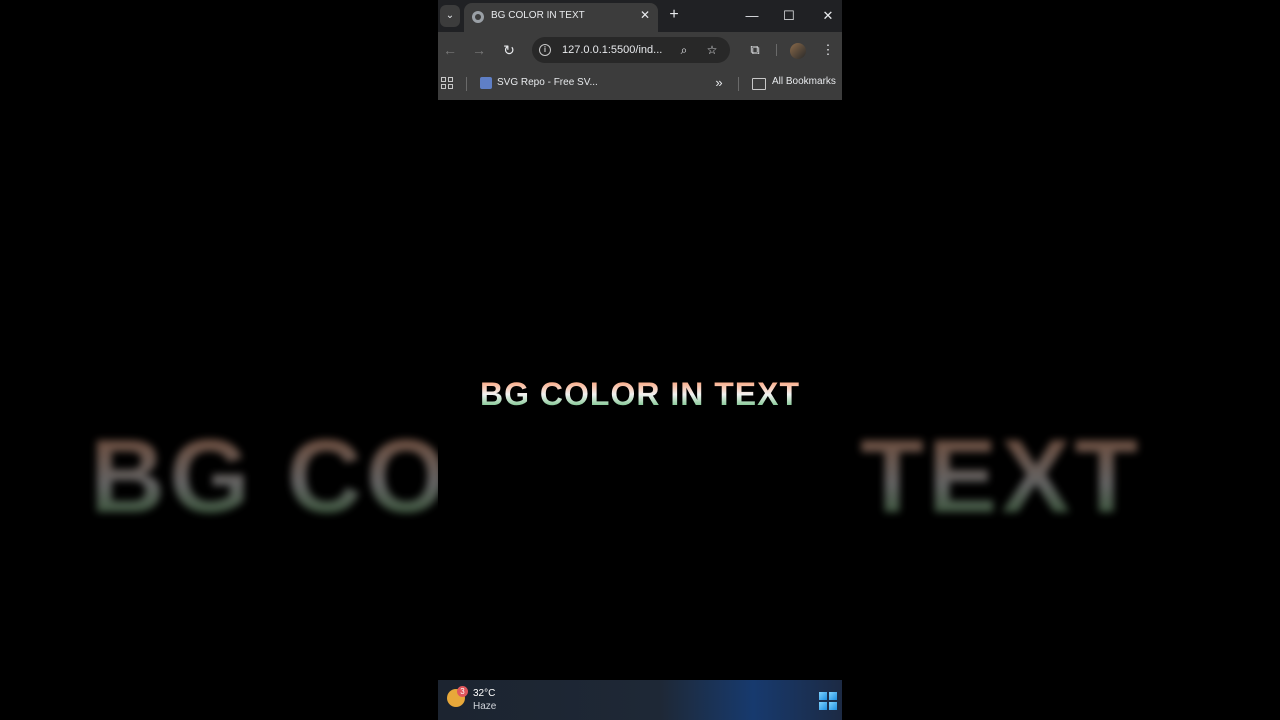 The width and height of the screenshot is (1280, 720). Describe the element at coordinates (828, 701) in the screenshot. I see `windows-start-icon` at that location.